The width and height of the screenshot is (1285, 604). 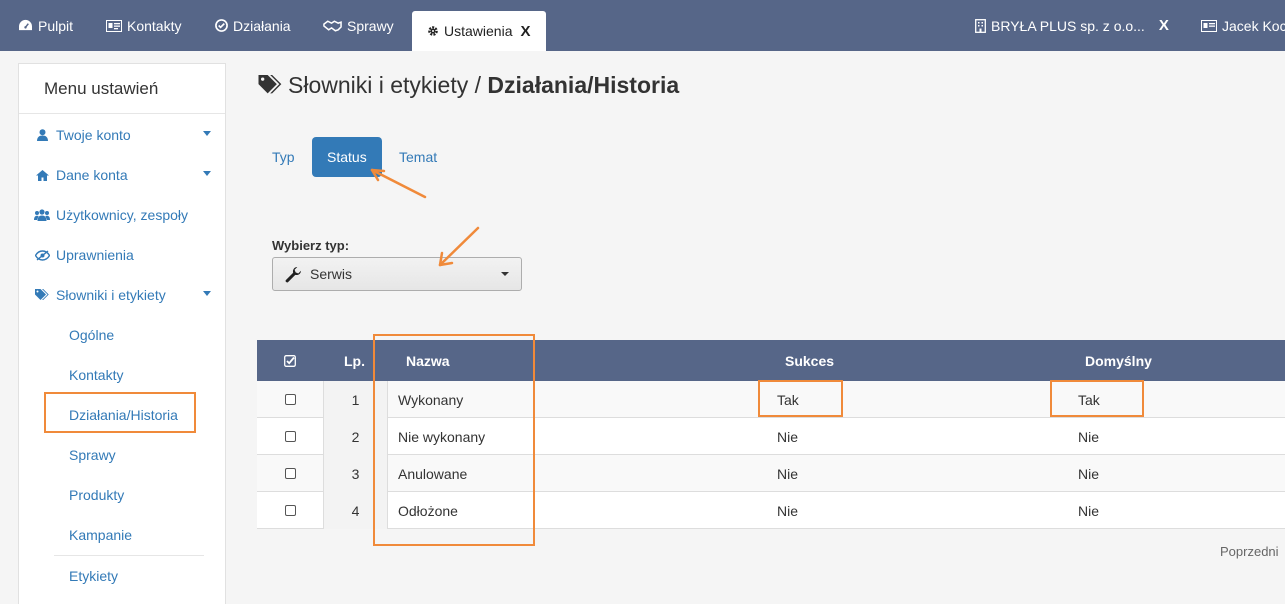 What do you see at coordinates (114, 25) in the screenshot?
I see `contact-card-icon` at bounding box center [114, 25].